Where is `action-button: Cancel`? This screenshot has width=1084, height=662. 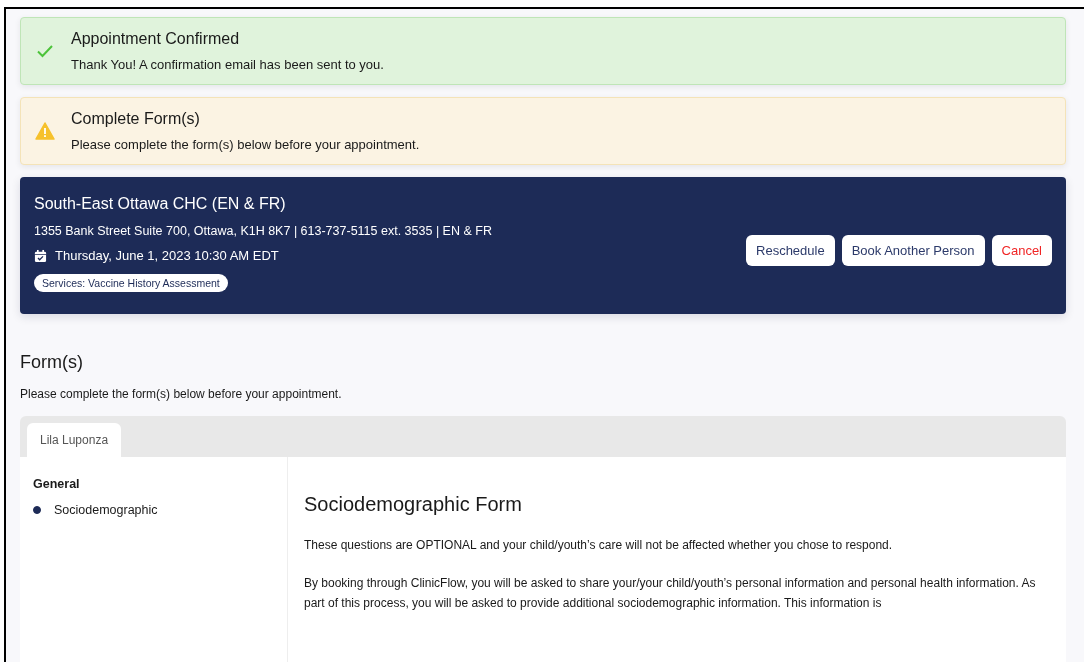
action-button: Cancel is located at coordinates (1021, 250).